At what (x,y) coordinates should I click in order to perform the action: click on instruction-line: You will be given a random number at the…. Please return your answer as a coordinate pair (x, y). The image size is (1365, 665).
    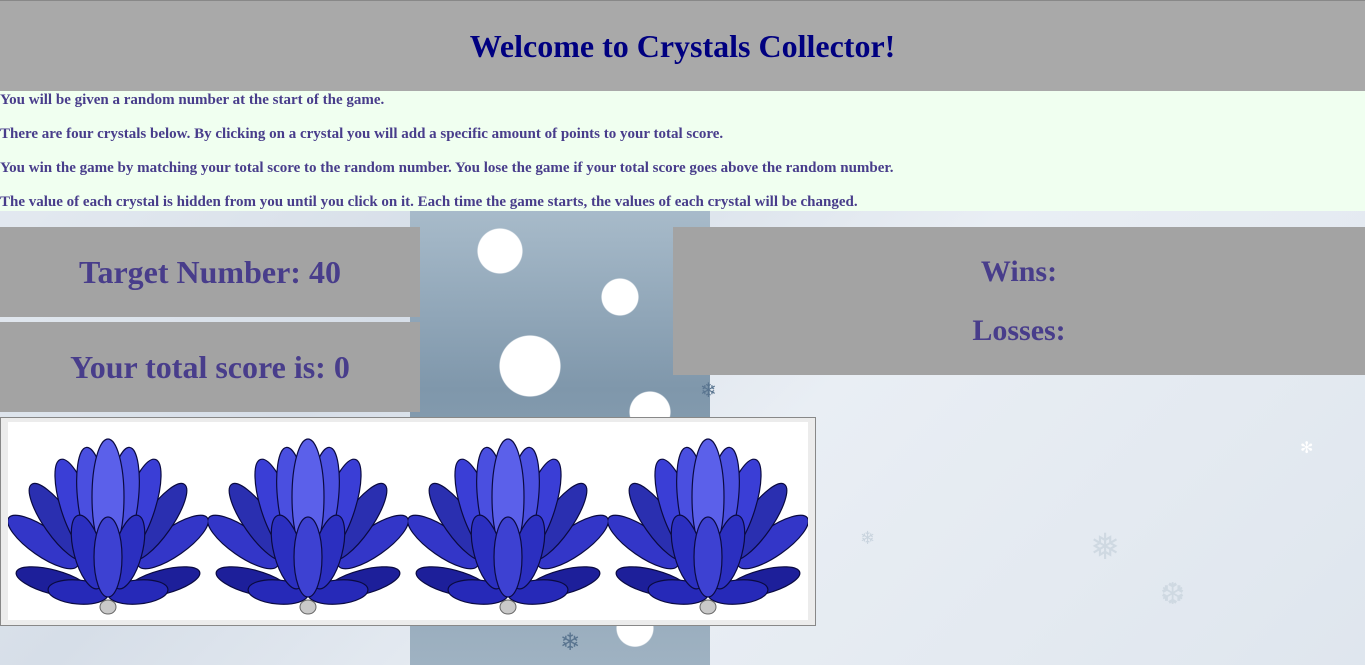
    Looking at the image, I should click on (192, 100).